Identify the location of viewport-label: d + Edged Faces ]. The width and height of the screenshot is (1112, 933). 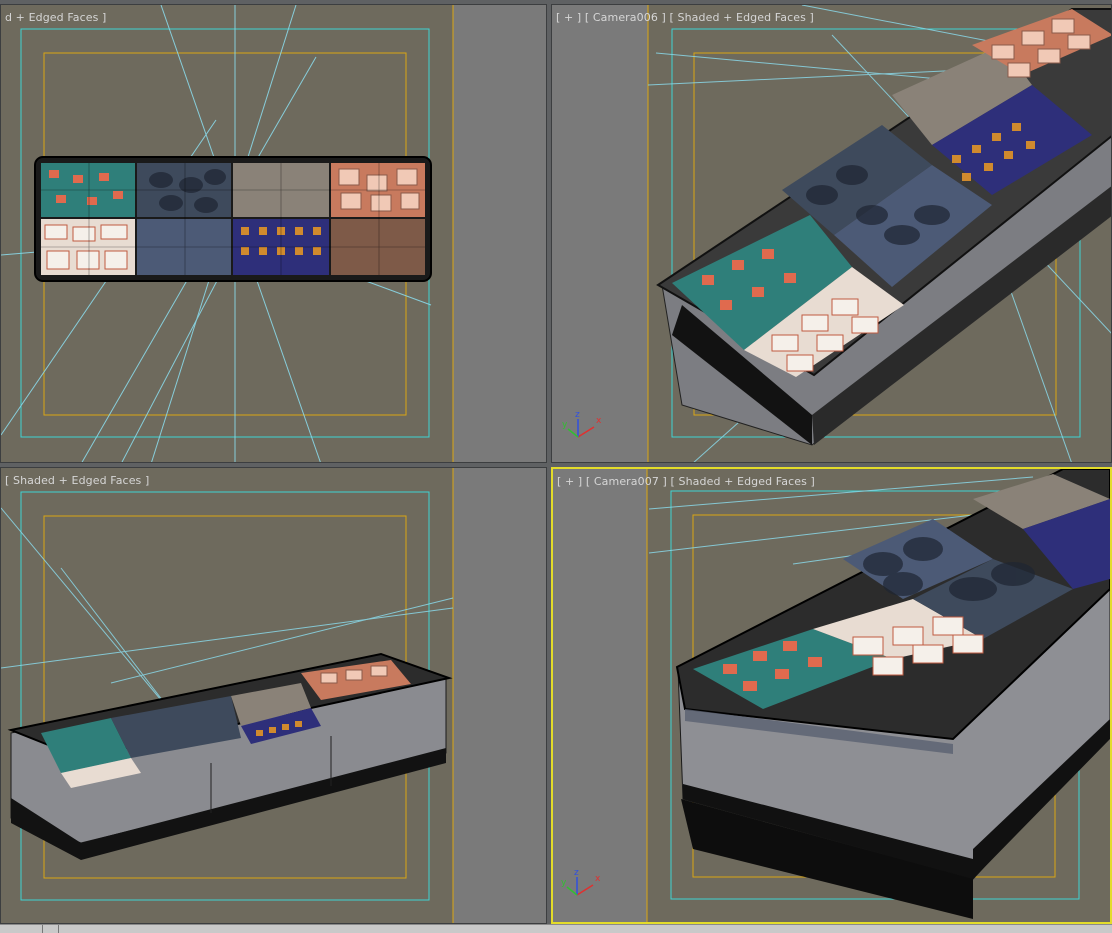
(55, 17).